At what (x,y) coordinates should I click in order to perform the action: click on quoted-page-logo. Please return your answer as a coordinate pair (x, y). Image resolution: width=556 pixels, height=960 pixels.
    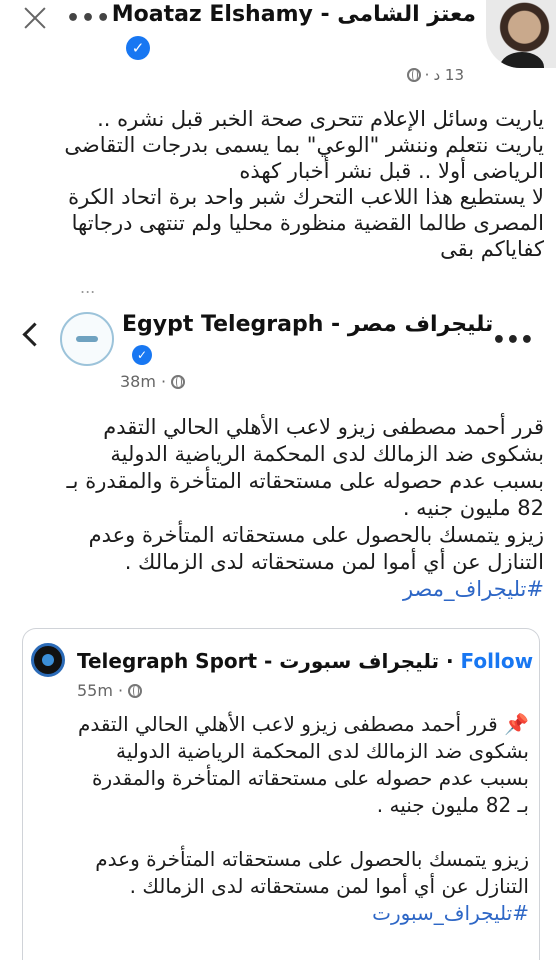
    Looking at the image, I should click on (48, 660).